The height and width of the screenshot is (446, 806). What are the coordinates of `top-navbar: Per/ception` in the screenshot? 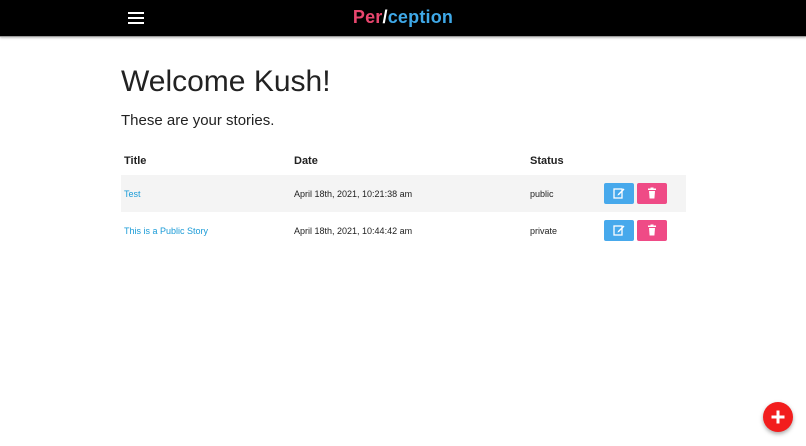 It's located at (403, 18).